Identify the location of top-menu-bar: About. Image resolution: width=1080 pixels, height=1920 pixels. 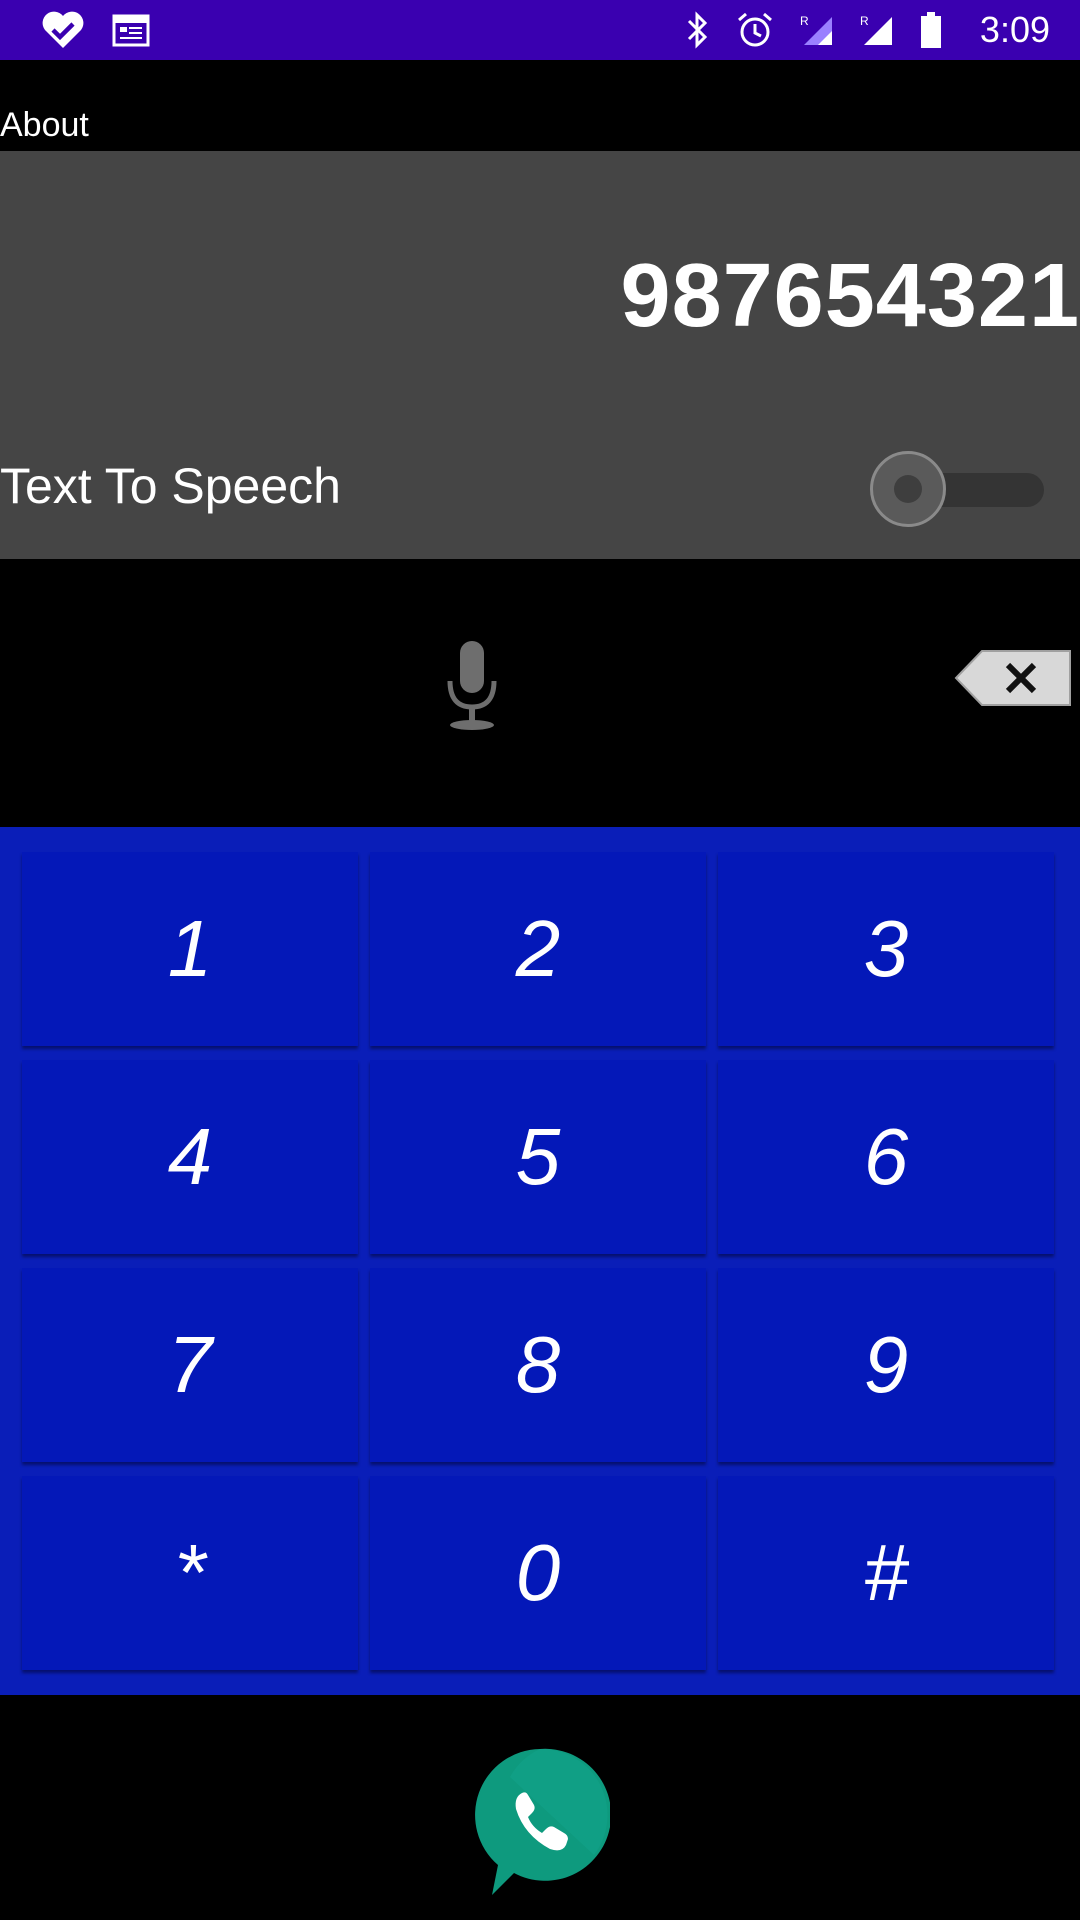
(540, 105).